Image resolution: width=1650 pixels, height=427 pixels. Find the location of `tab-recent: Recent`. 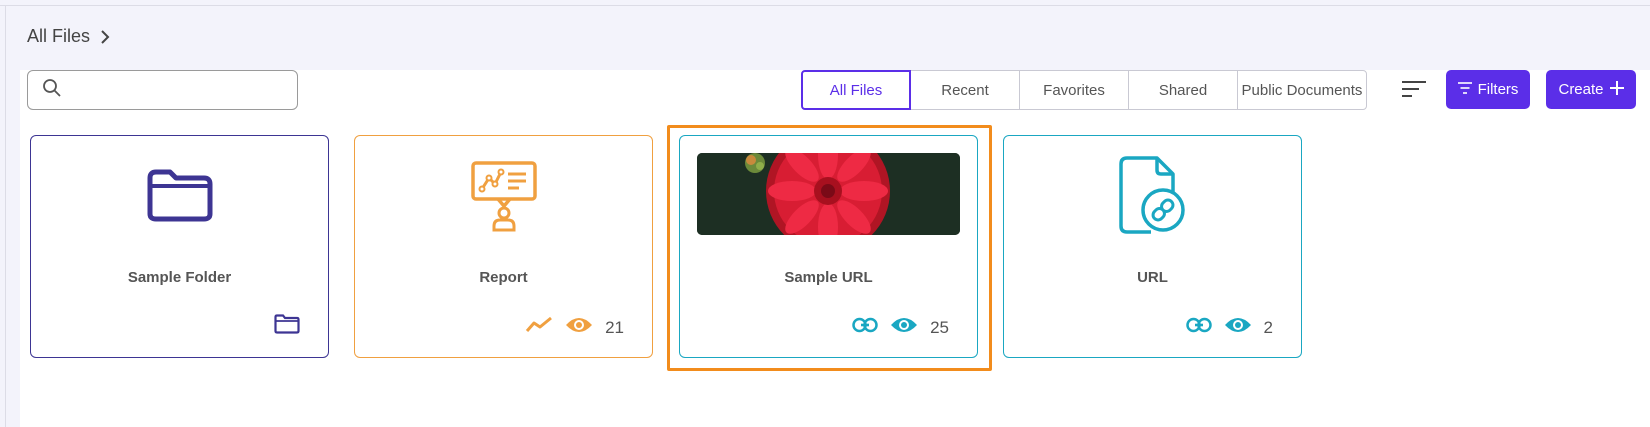

tab-recent: Recent is located at coordinates (965, 90).